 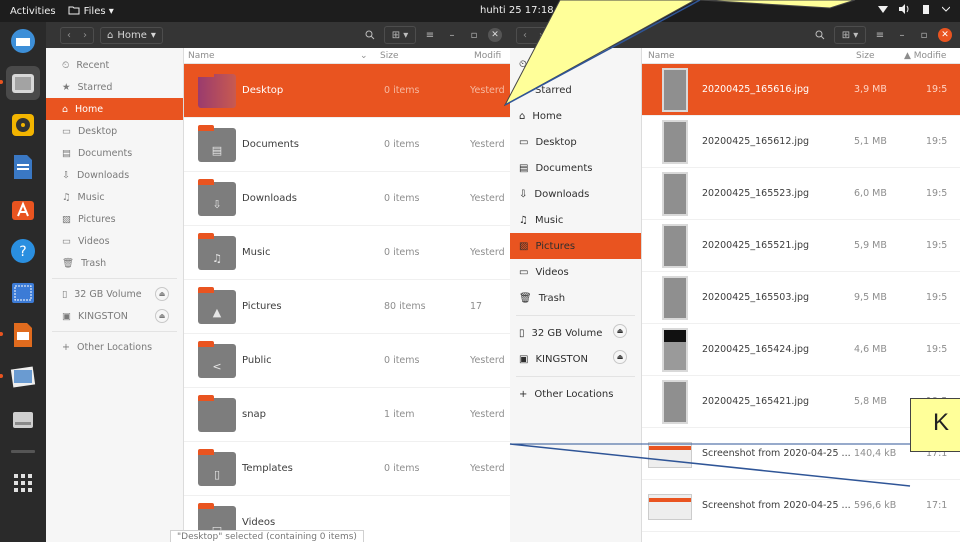 What do you see at coordinates (347, 253) in the screenshot?
I see `table-row: ♫ Music 0 items Yesterd` at bounding box center [347, 253].